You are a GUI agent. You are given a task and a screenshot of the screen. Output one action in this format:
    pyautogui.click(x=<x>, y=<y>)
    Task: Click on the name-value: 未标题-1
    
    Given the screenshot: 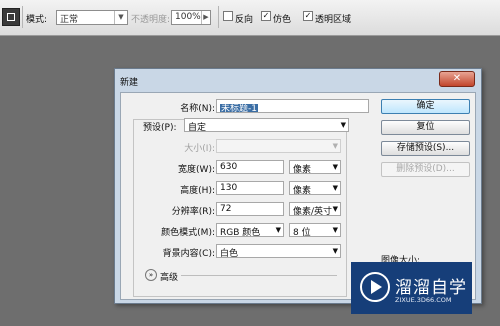 What is the action you would take?
    pyautogui.click(x=239, y=108)
    